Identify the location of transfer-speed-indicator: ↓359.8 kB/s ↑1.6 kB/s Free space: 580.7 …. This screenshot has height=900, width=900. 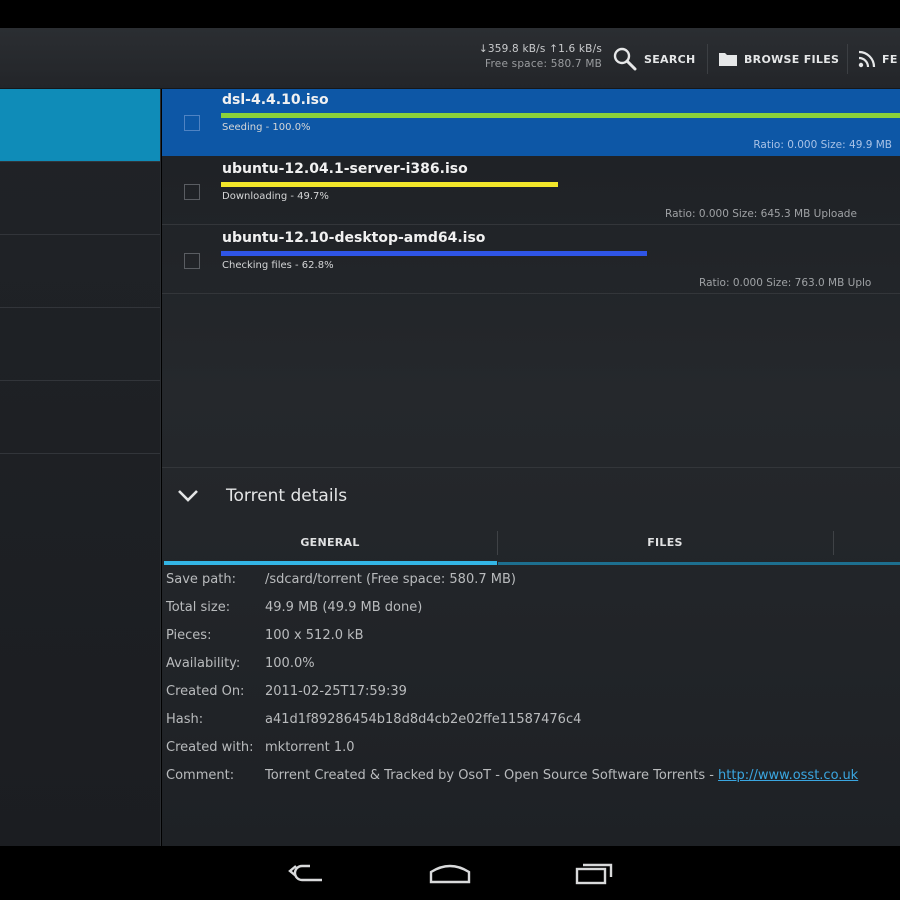
(540, 57).